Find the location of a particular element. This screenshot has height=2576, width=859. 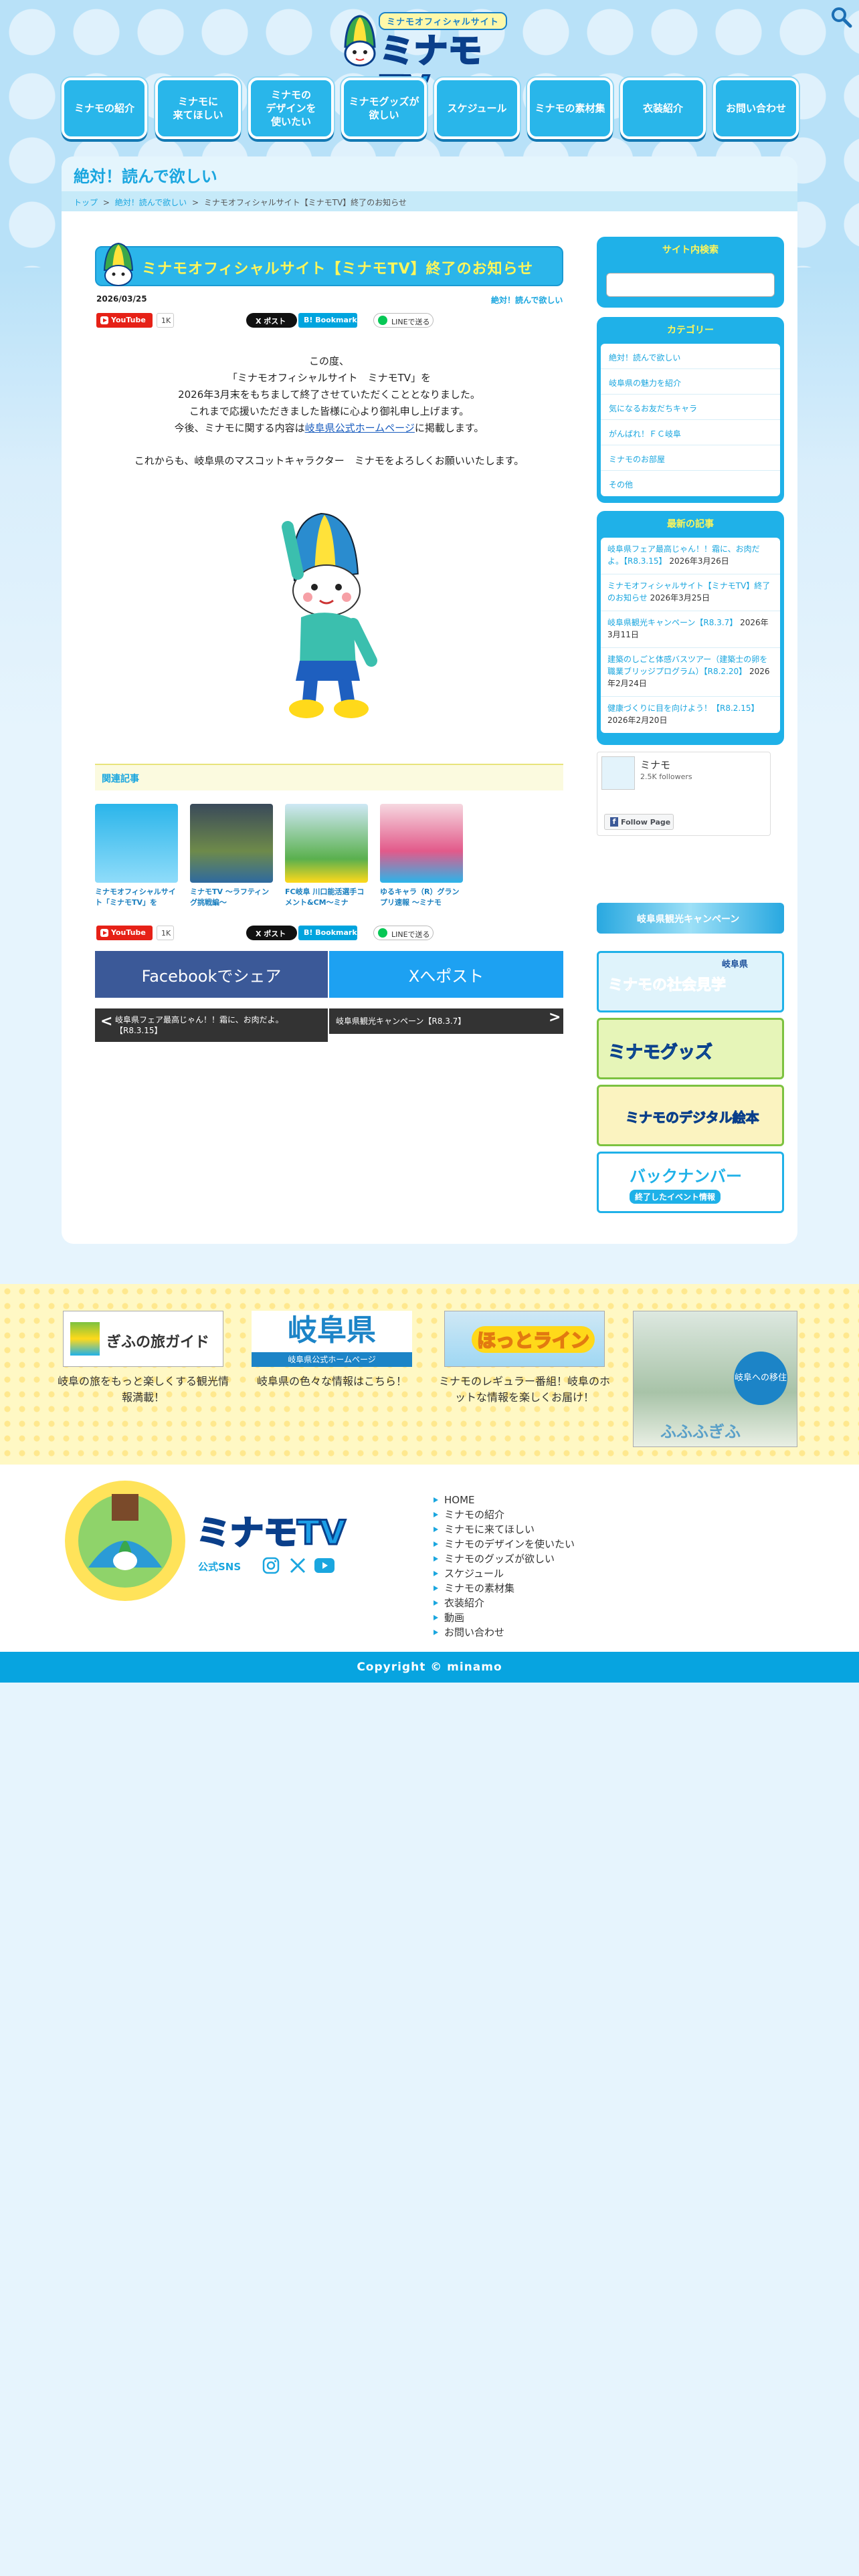

footer-link: 動画 is located at coordinates (504, 1617).